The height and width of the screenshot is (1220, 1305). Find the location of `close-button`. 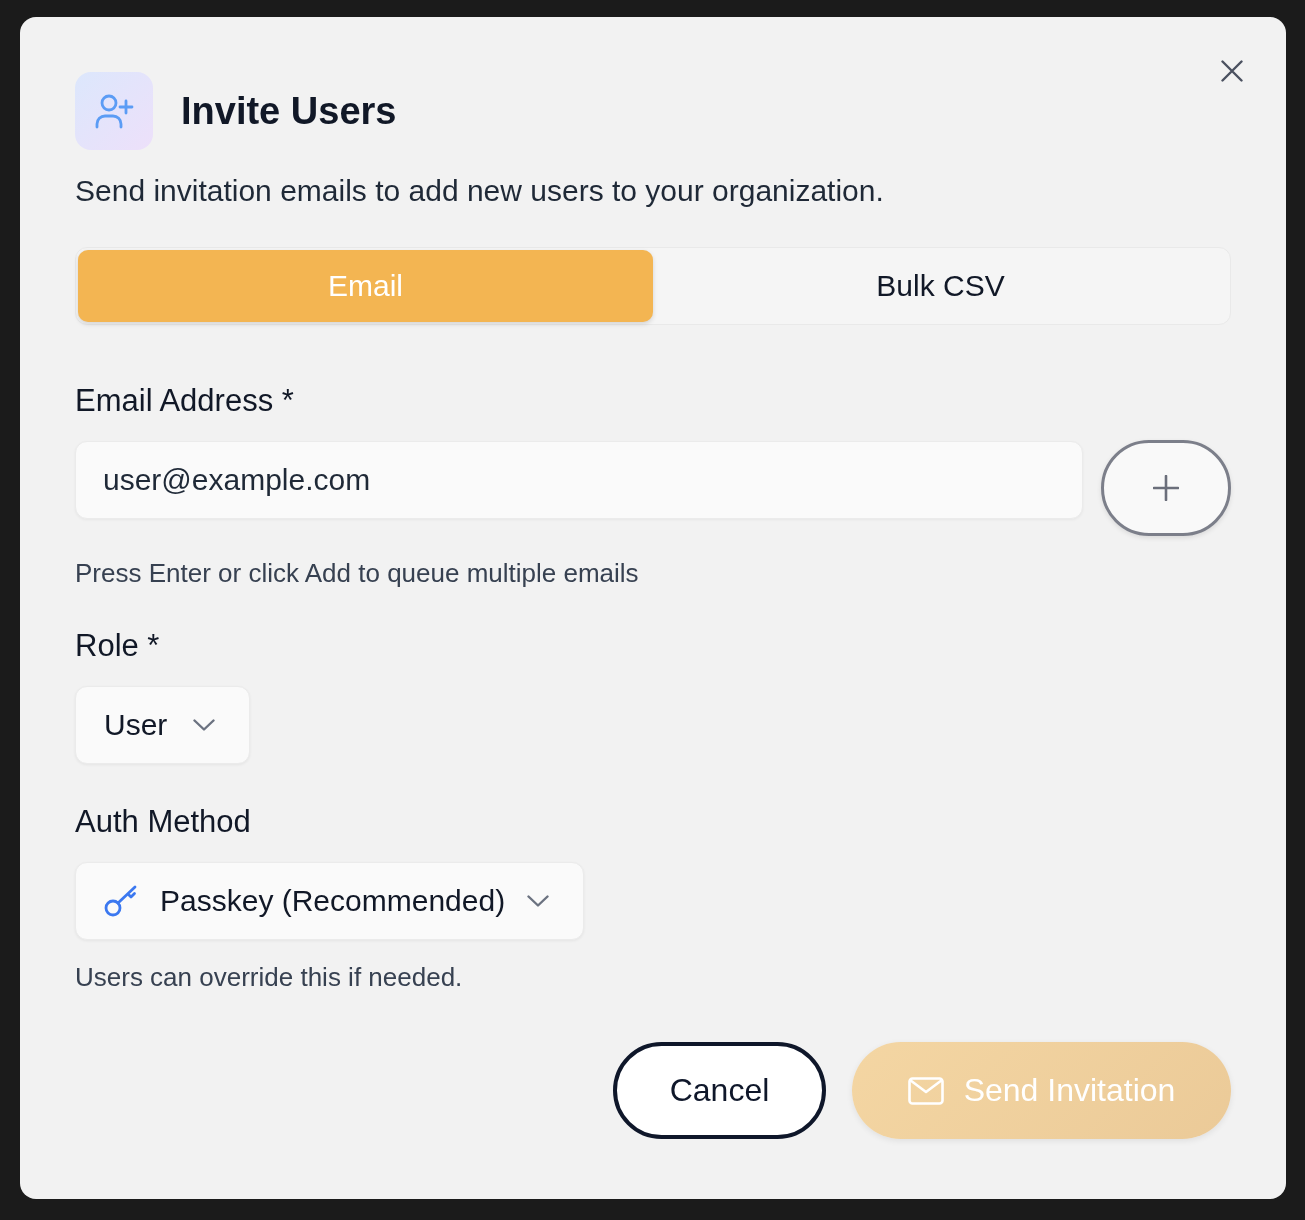

close-button is located at coordinates (1232, 71).